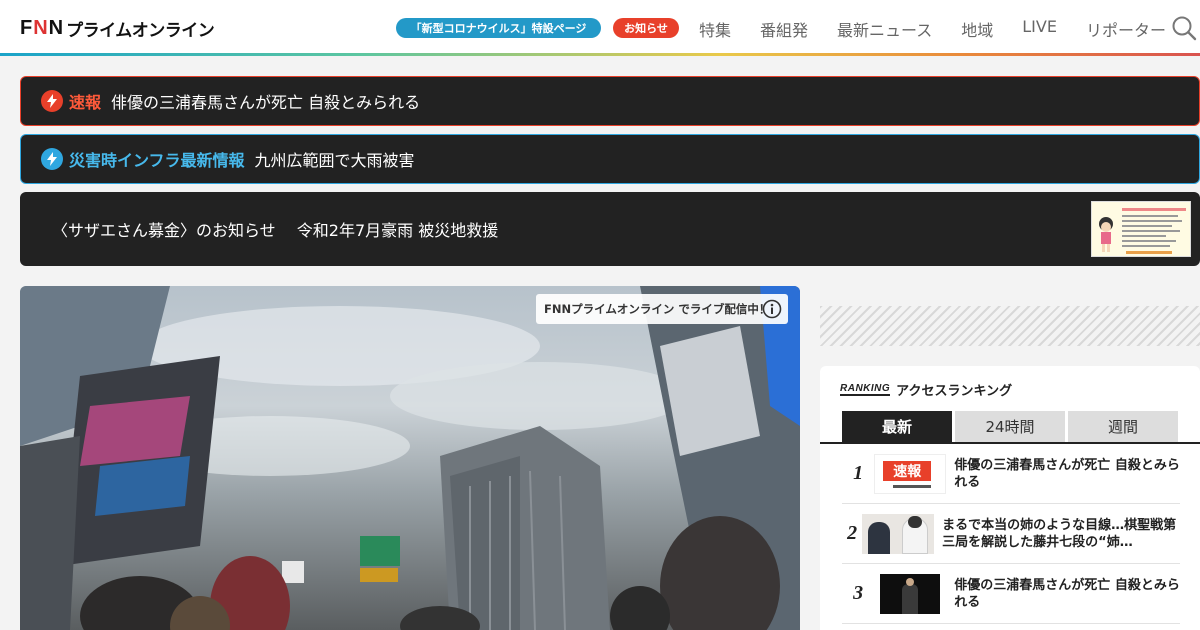  Describe the element at coordinates (772, 309) in the screenshot. I see `info-icon` at that location.